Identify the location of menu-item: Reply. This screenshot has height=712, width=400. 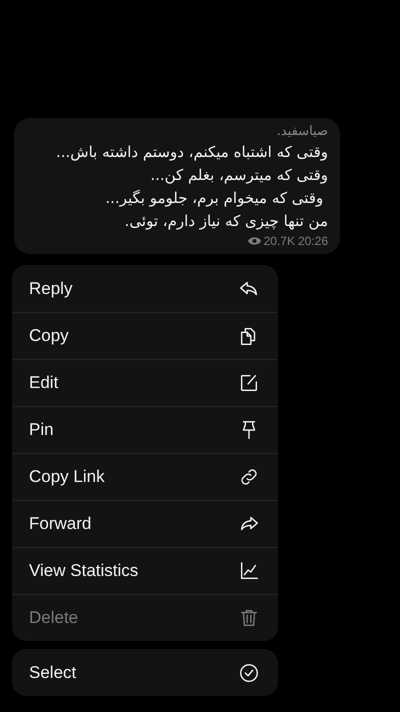
(145, 288).